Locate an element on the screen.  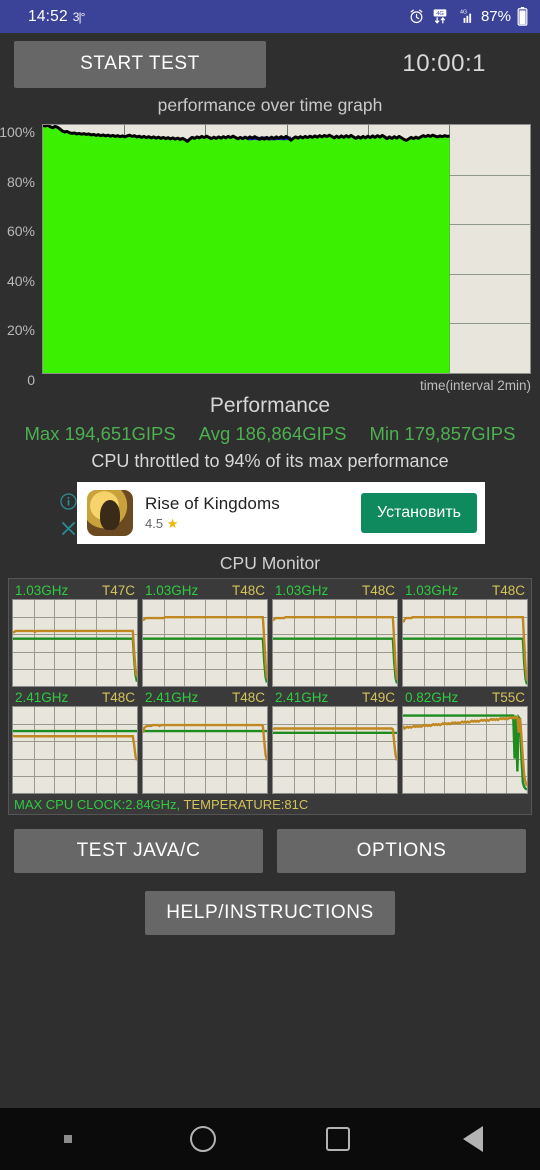
avg-gips-value: Avg 186,864GIPS is located at coordinates (272, 433).